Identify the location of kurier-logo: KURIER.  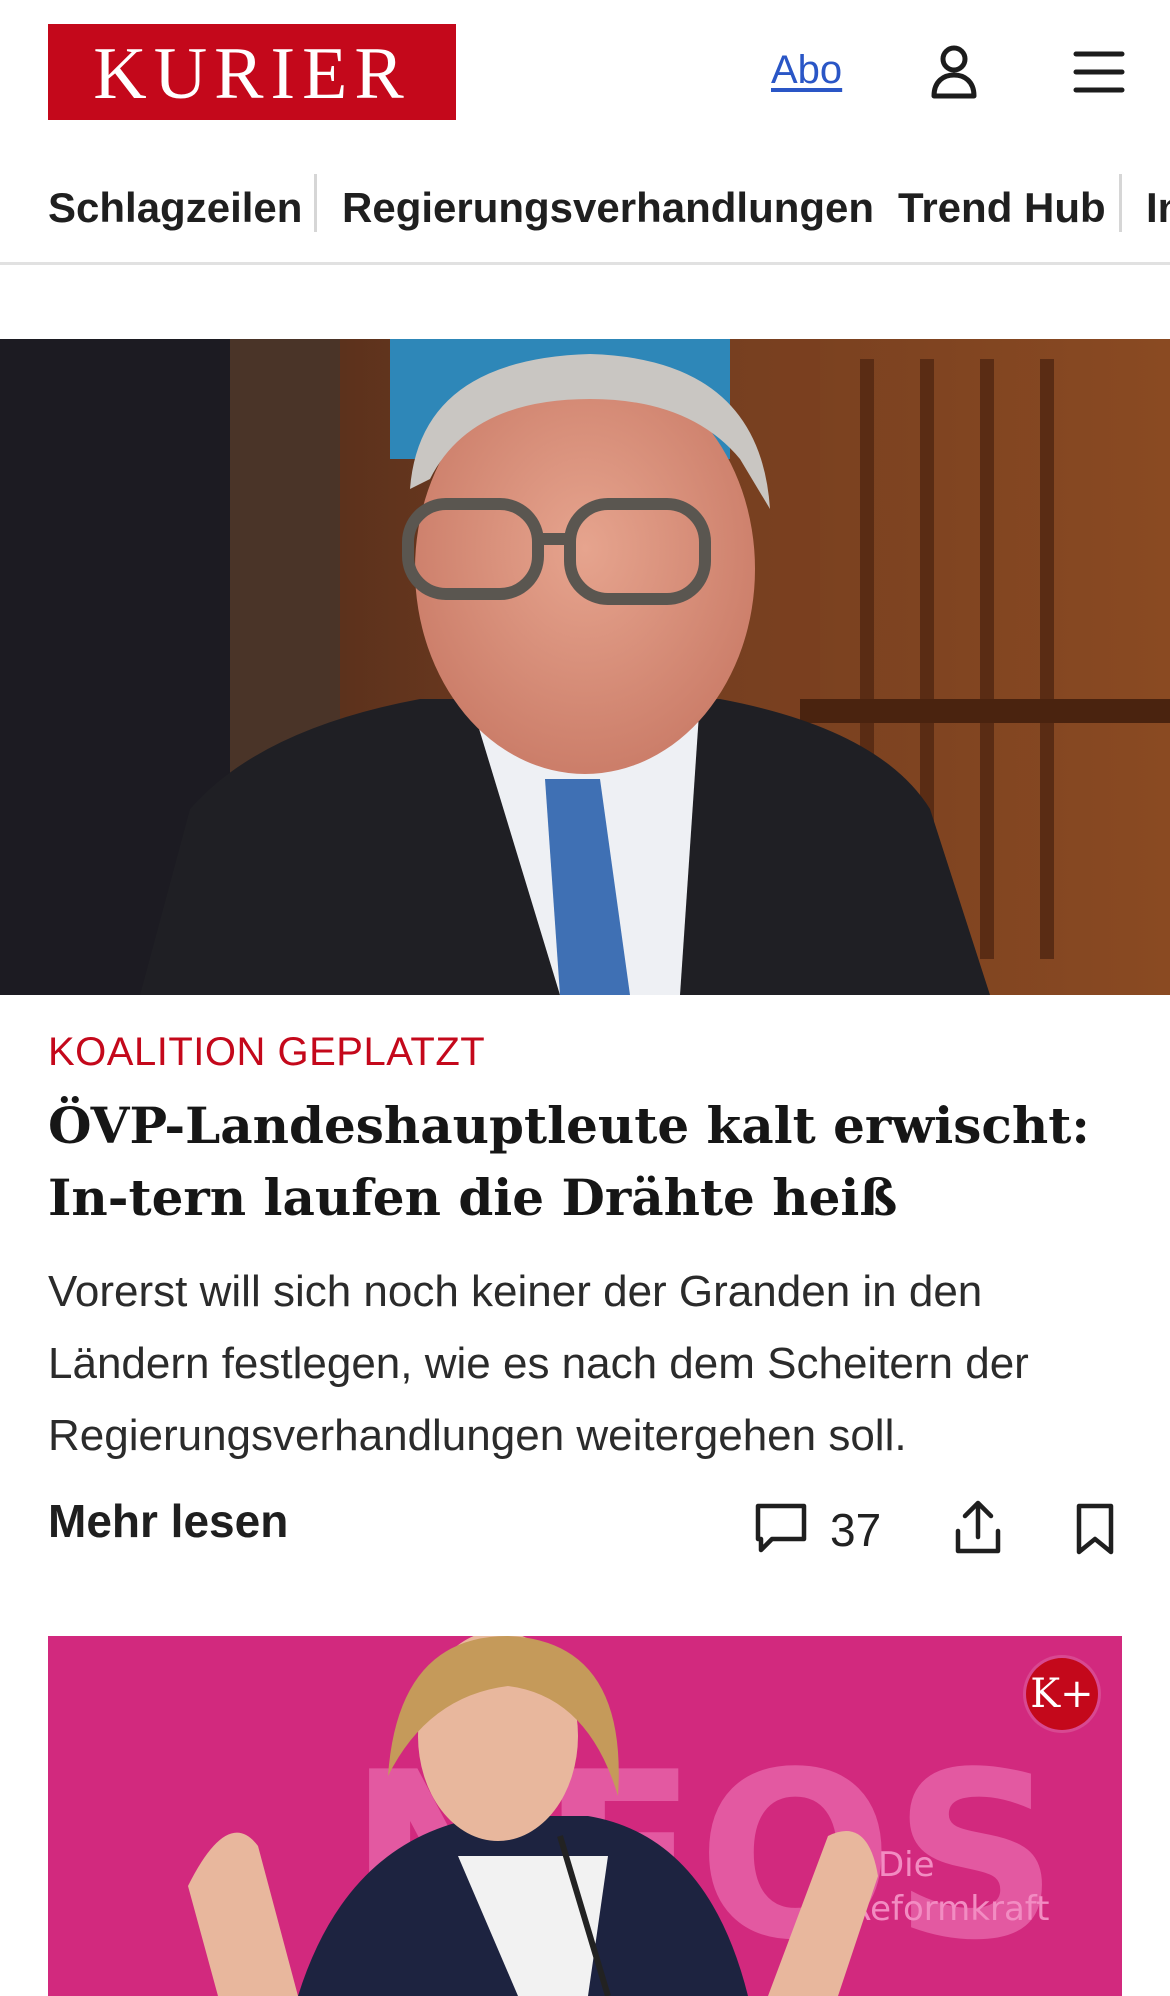
(252, 72).